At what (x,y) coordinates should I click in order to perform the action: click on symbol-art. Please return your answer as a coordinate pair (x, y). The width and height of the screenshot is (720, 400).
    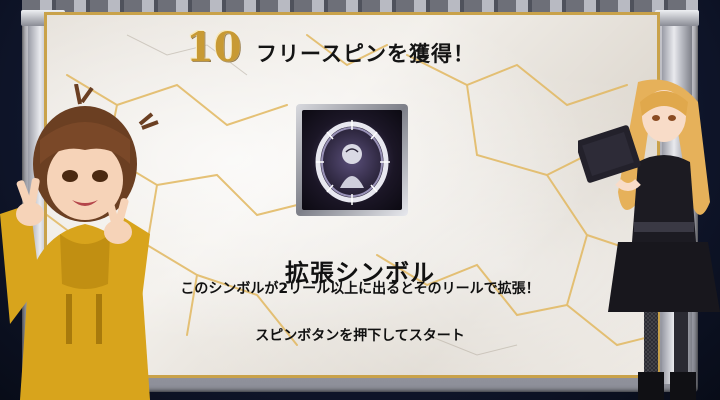
    Looking at the image, I should click on (352, 162).